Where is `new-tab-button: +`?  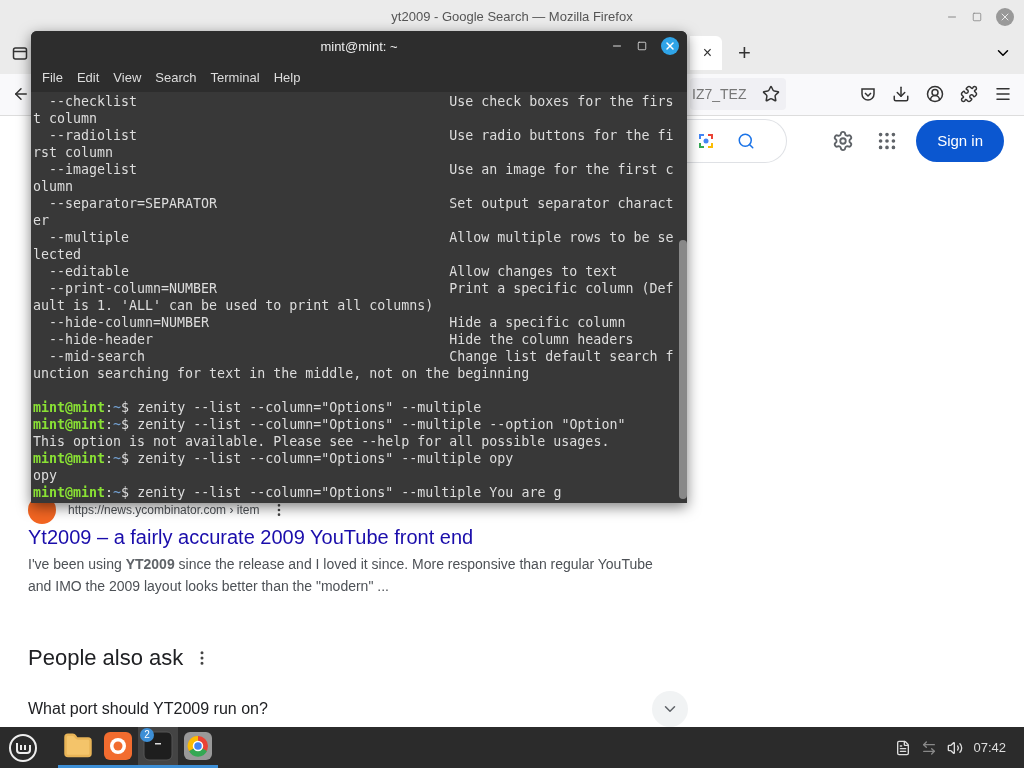
new-tab-button: + is located at coordinates (744, 53).